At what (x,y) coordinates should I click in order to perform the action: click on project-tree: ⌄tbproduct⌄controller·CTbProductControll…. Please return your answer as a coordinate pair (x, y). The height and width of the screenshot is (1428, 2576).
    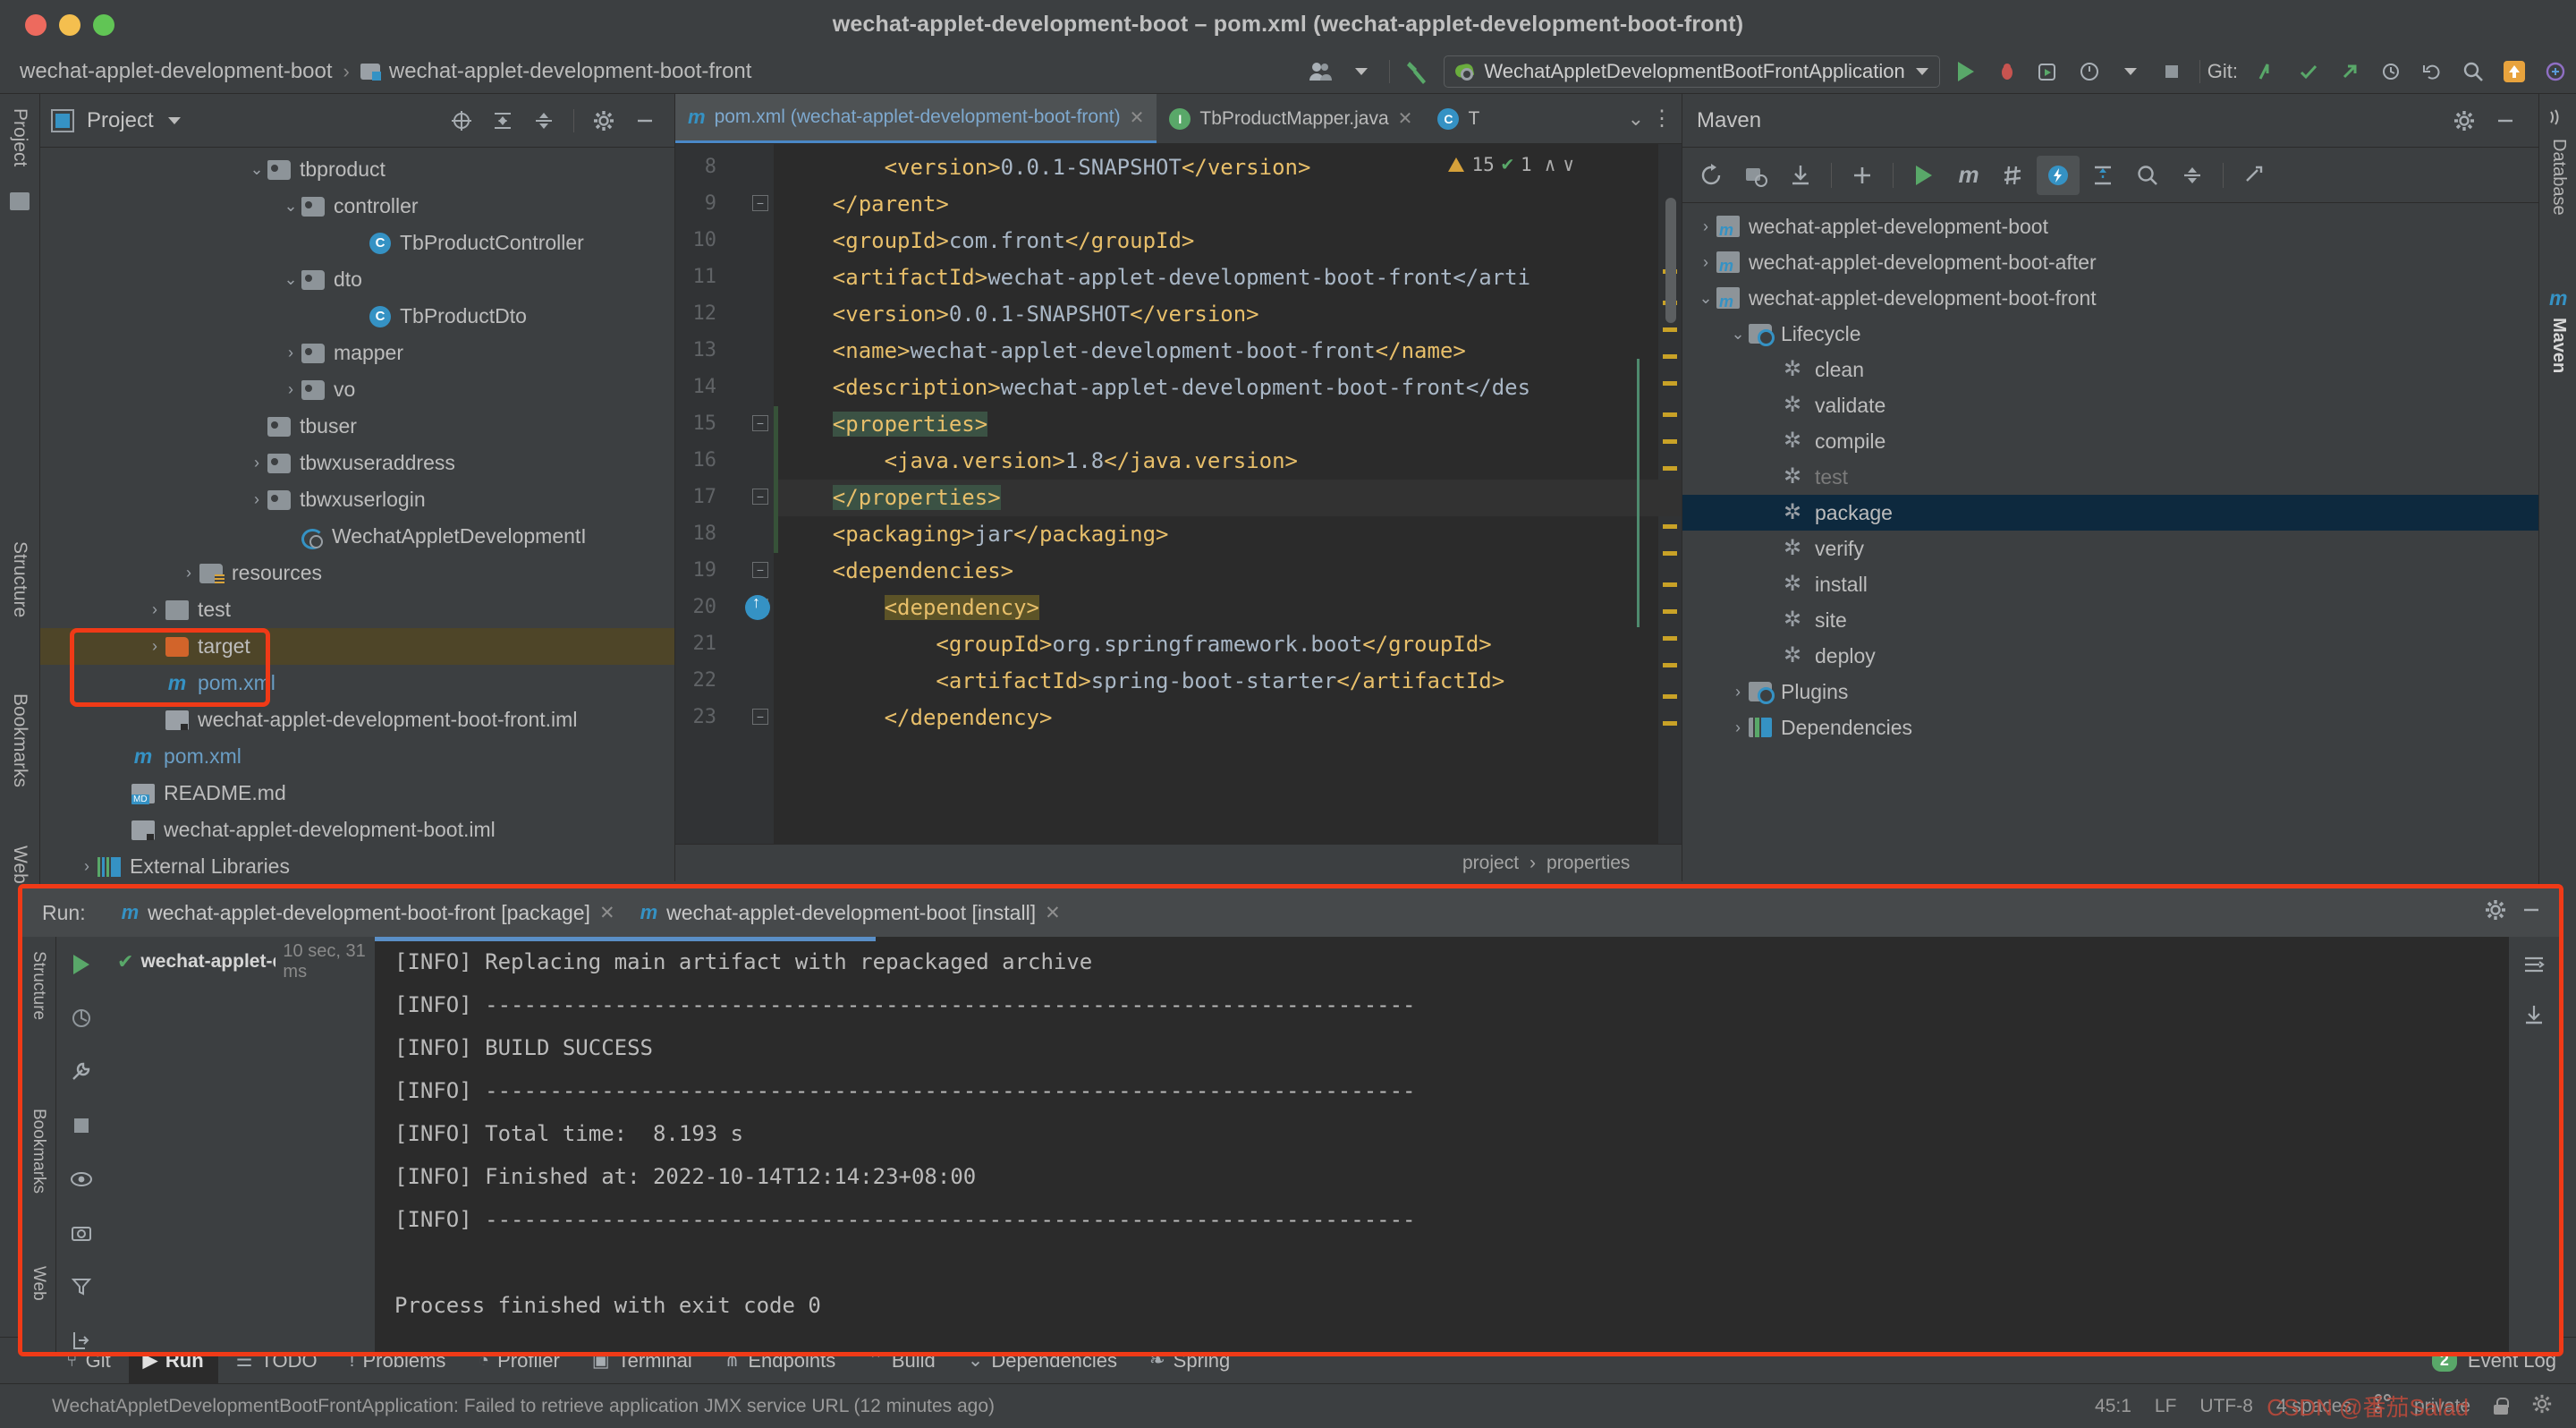
    Looking at the image, I should click on (357, 514).